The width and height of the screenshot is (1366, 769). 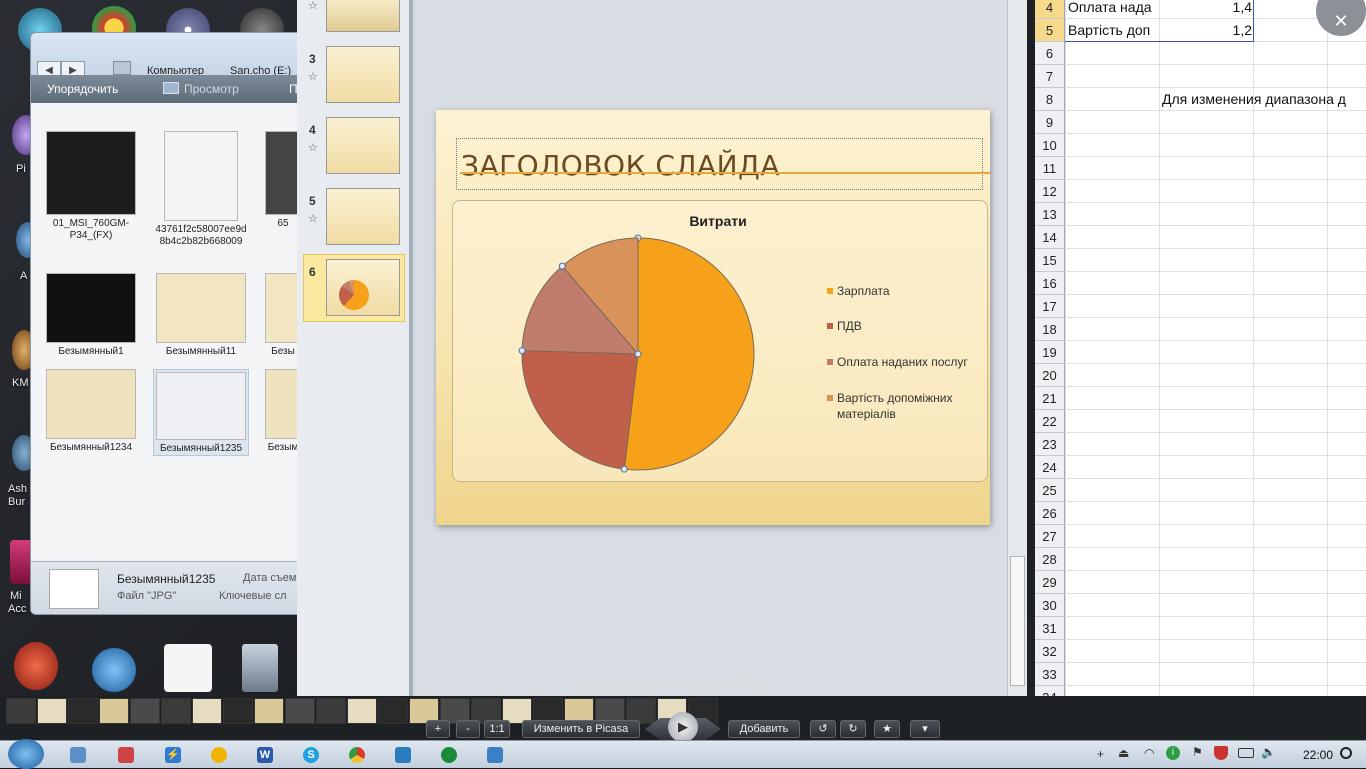 What do you see at coordinates (1050, 490) in the screenshot?
I see `row-header: 25` at bounding box center [1050, 490].